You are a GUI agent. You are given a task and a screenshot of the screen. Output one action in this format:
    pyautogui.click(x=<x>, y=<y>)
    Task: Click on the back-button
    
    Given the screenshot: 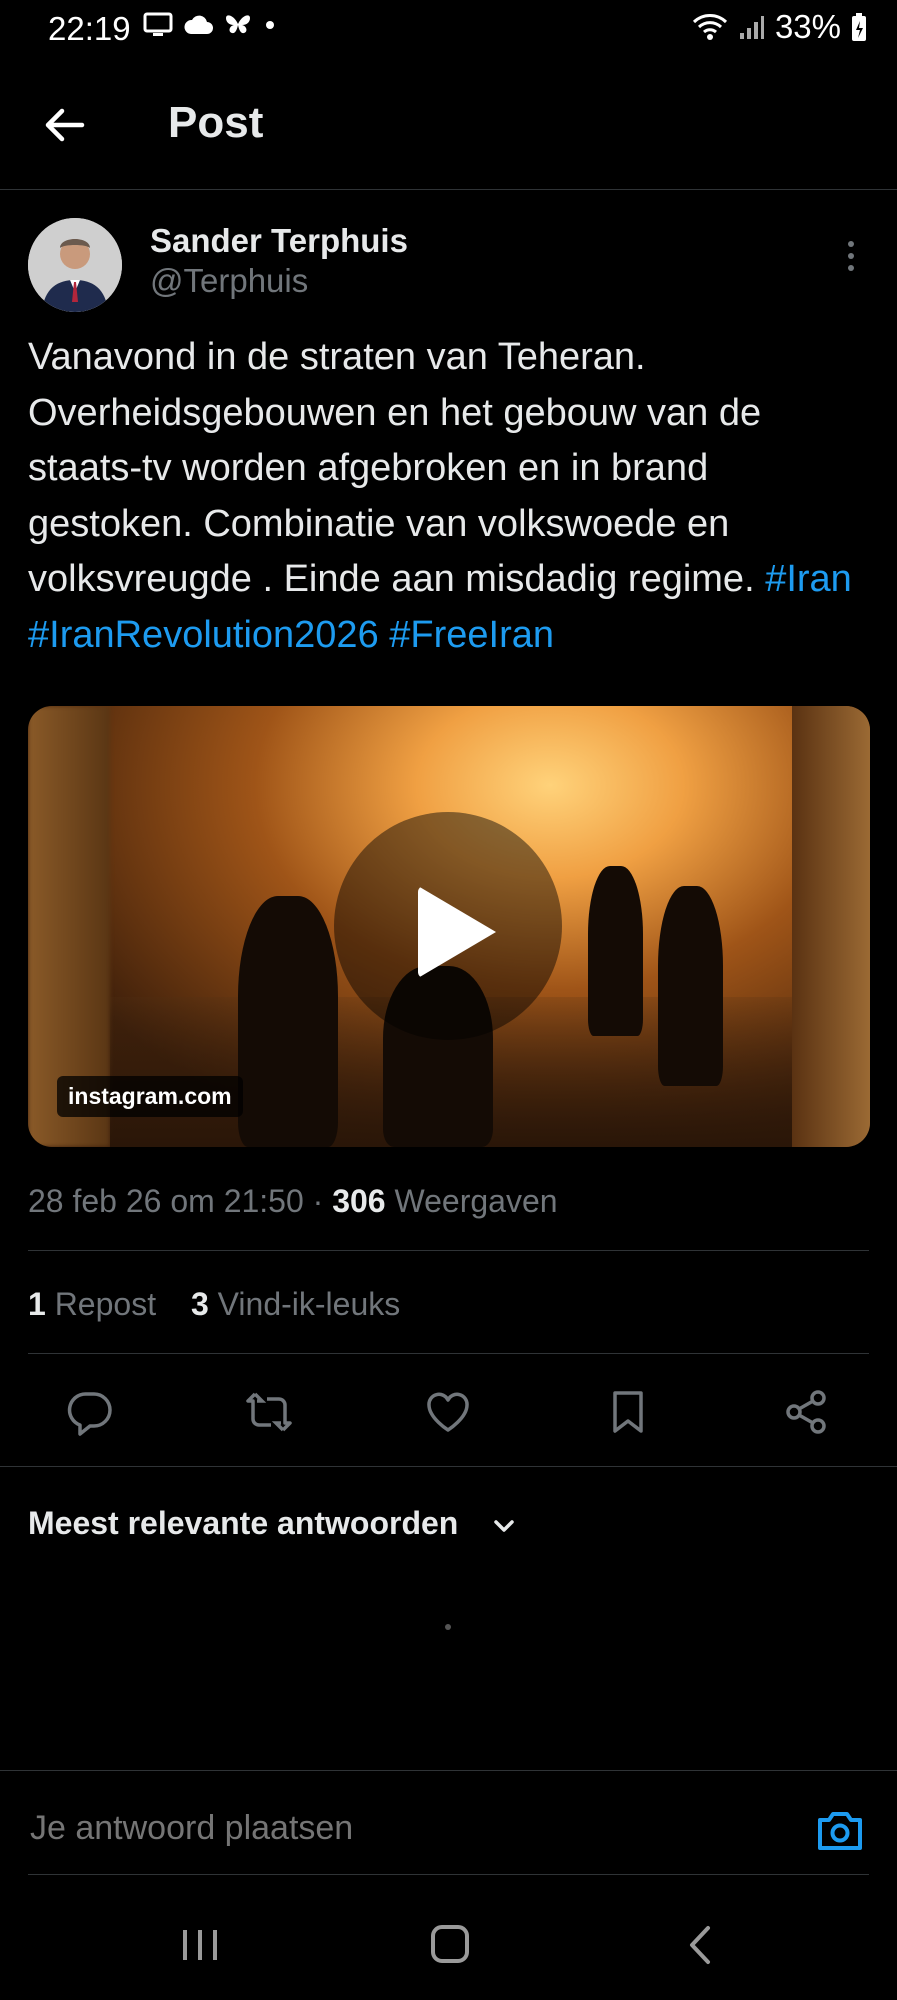 What is the action you would take?
    pyautogui.click(x=65, y=125)
    